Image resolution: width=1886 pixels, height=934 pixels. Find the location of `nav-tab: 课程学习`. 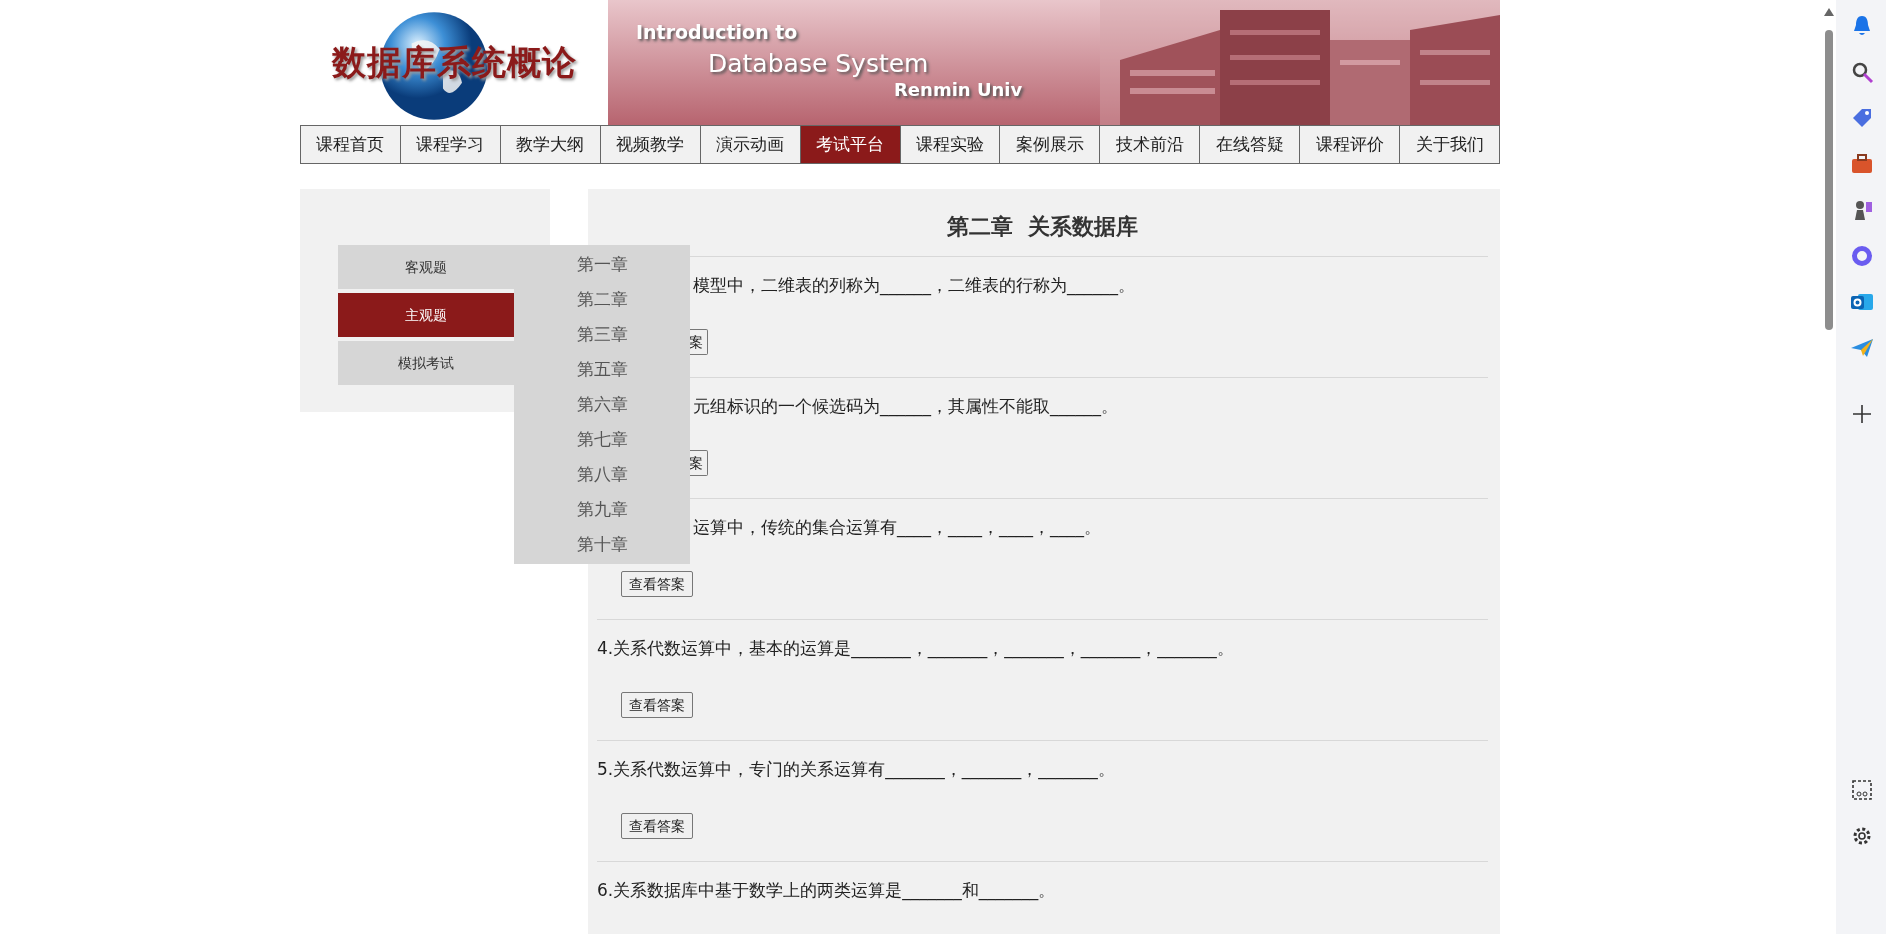

nav-tab: 课程学习 is located at coordinates (450, 144).